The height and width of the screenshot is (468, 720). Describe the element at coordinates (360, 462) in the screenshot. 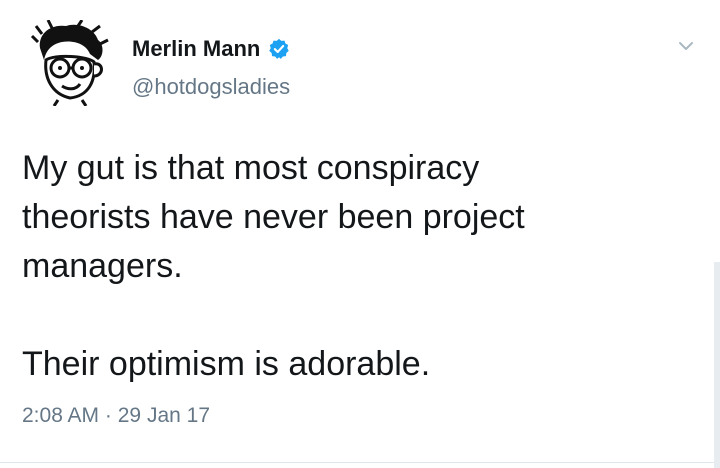

I see `divider` at that location.